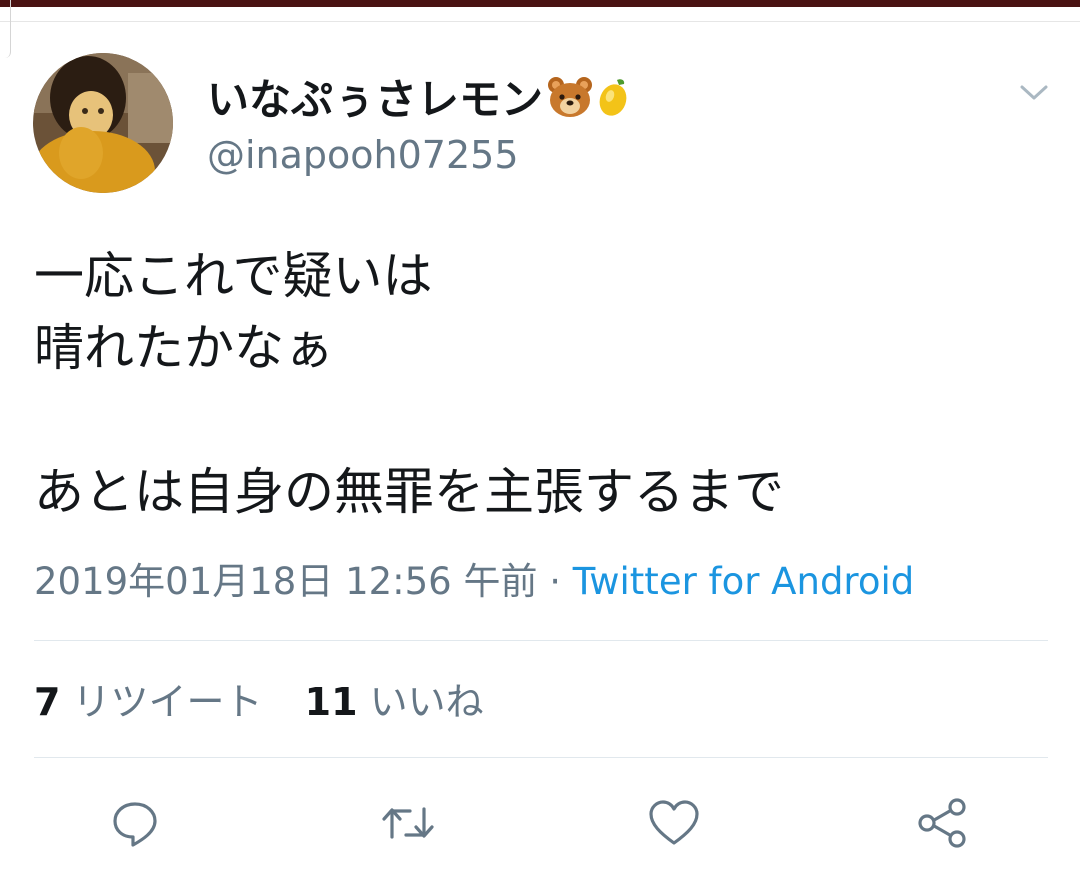  Describe the element at coordinates (427, 702) in the screenshot. I see `like-label: いいね` at that location.